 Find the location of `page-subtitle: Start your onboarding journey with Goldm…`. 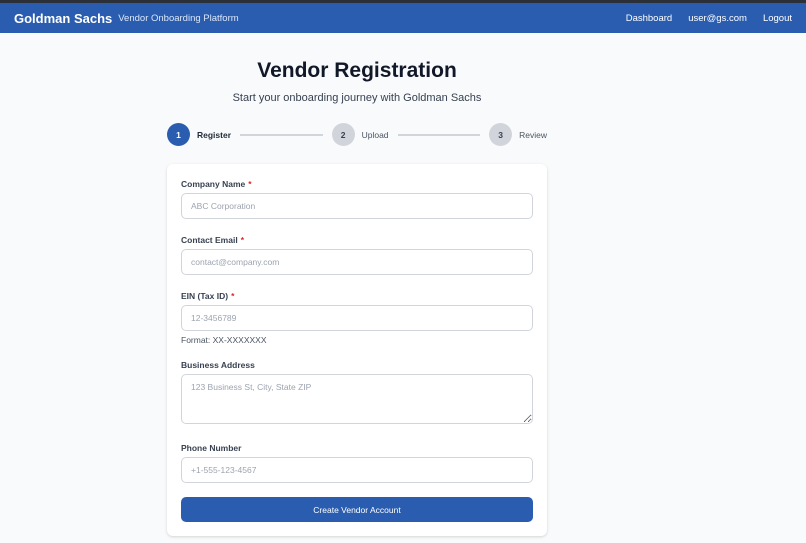

page-subtitle: Start your onboarding journey with Goldm… is located at coordinates (357, 98).